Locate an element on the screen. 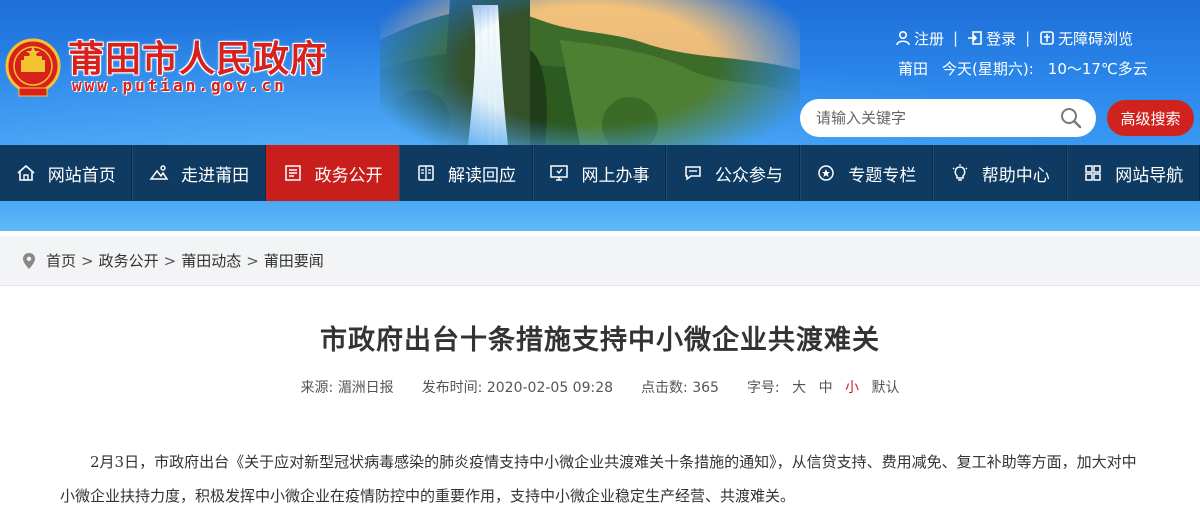 The width and height of the screenshot is (1200, 515). font-size-default: 默认 is located at coordinates (885, 388).